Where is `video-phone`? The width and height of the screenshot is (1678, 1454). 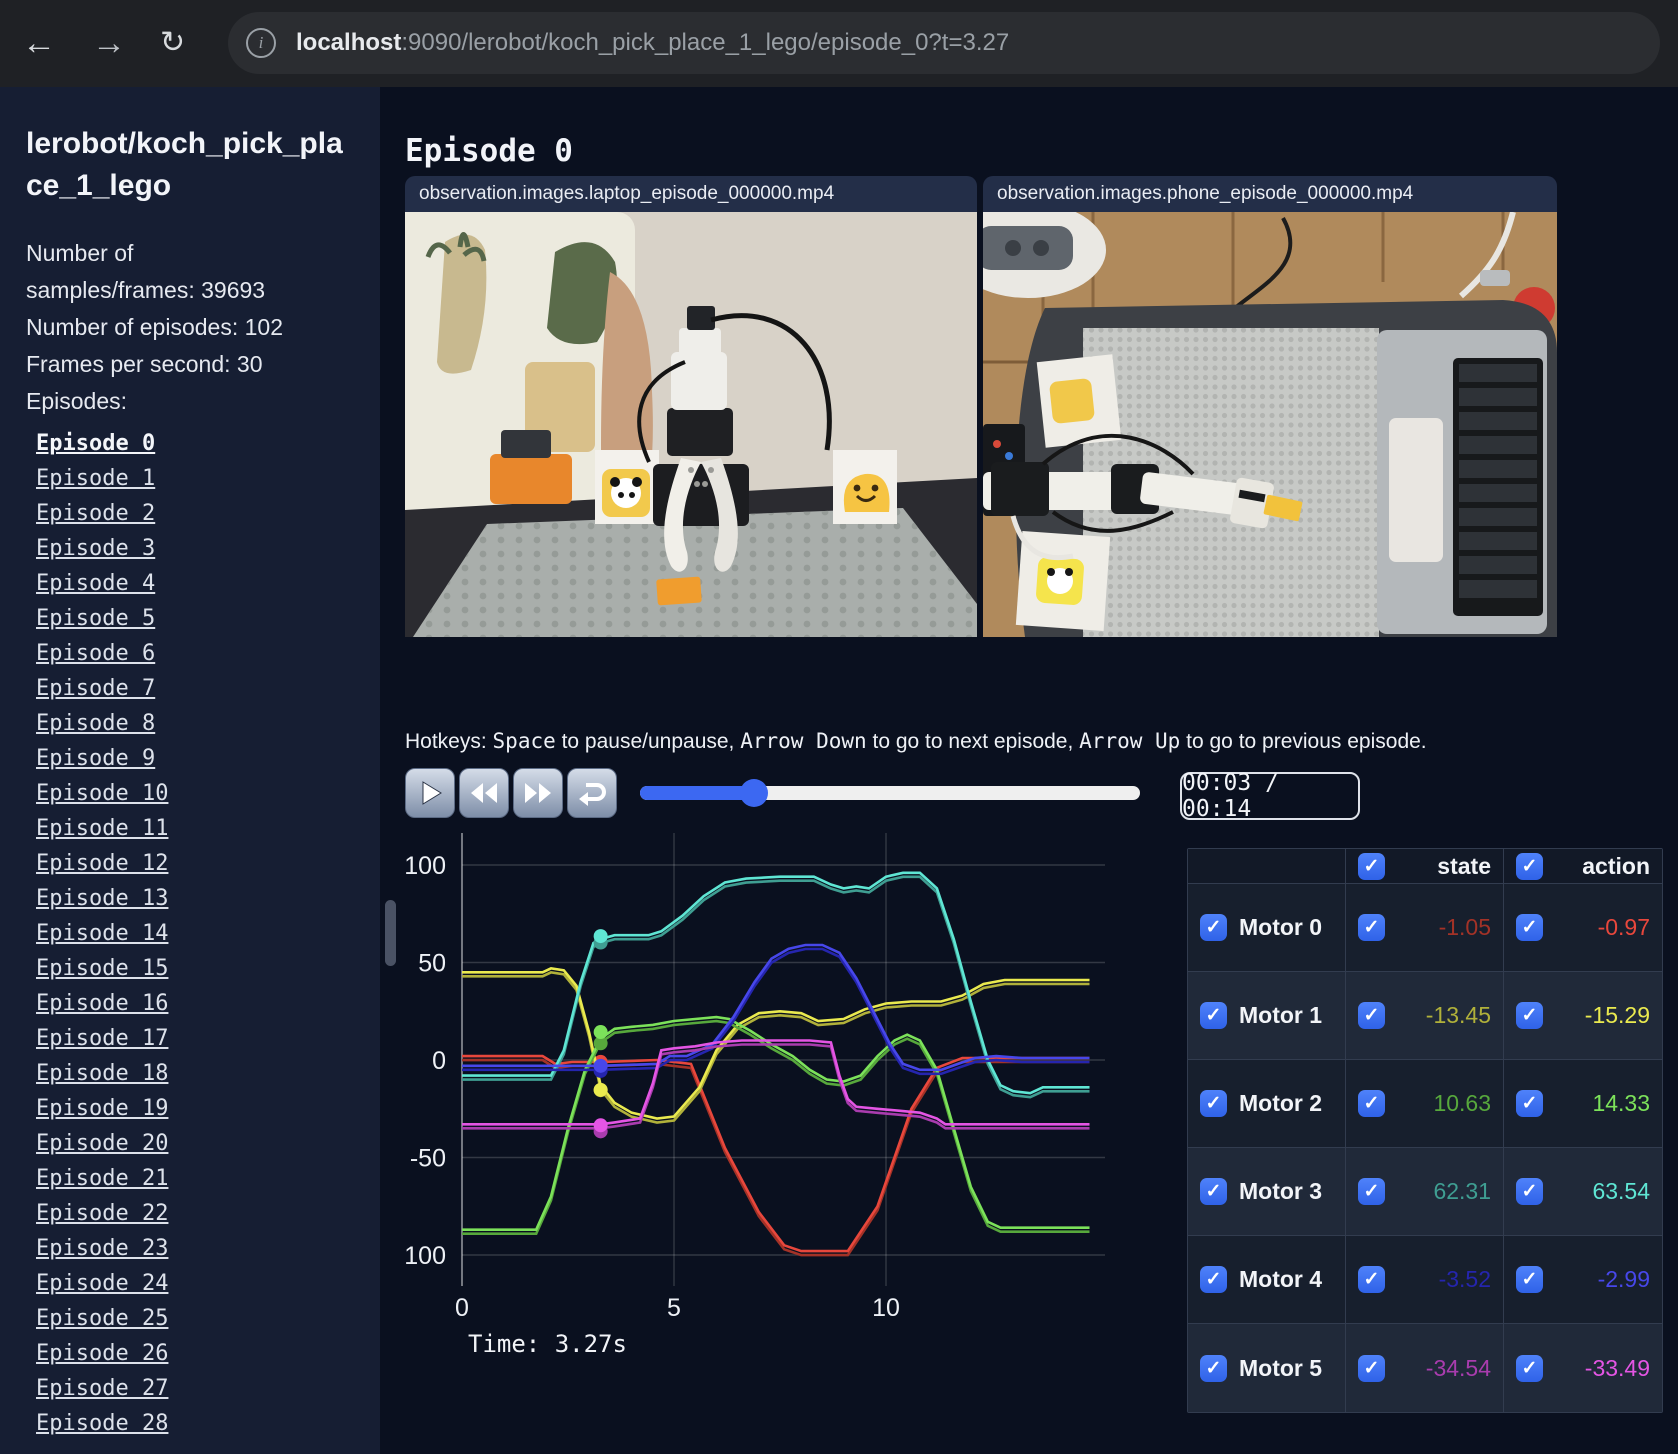
video-phone is located at coordinates (1270, 424).